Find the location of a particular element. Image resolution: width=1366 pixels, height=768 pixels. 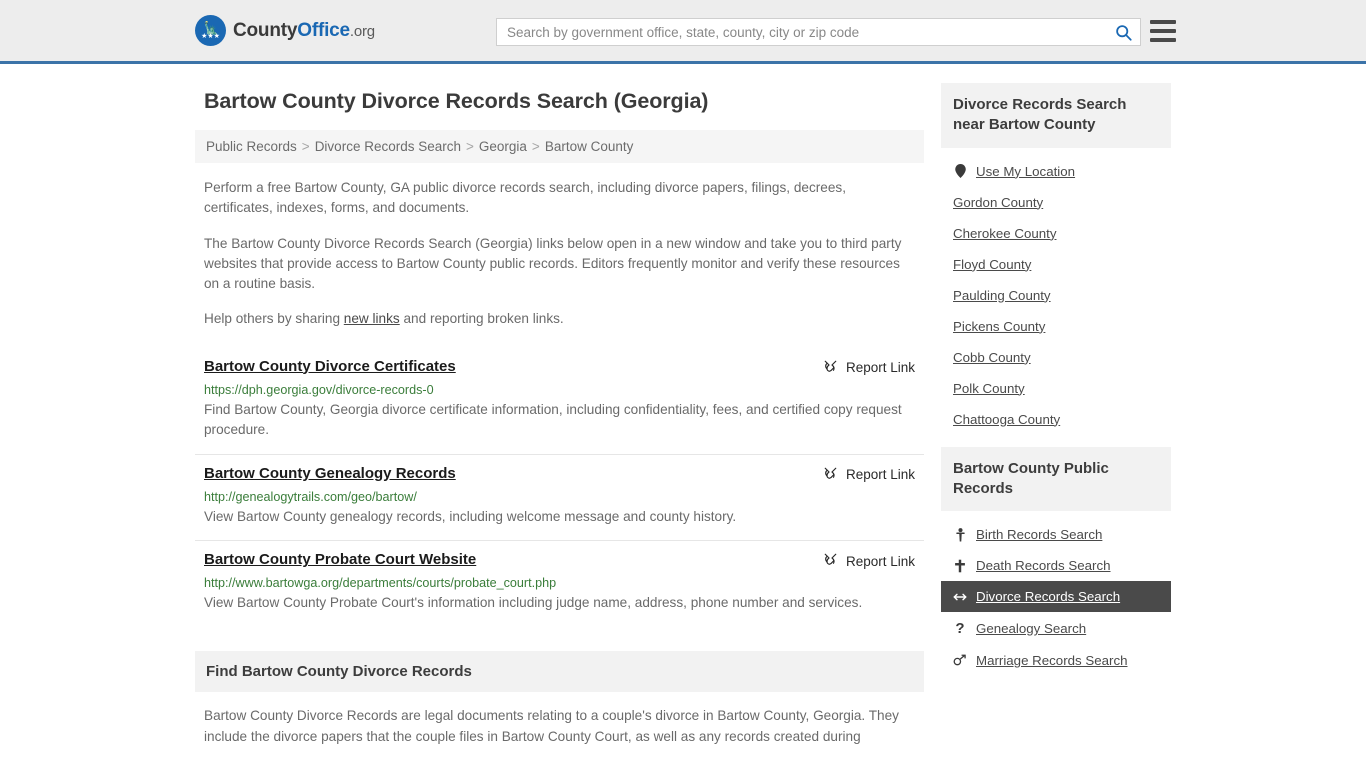

find-records-heading: Find Bartow County Divorce Records is located at coordinates (559, 672).